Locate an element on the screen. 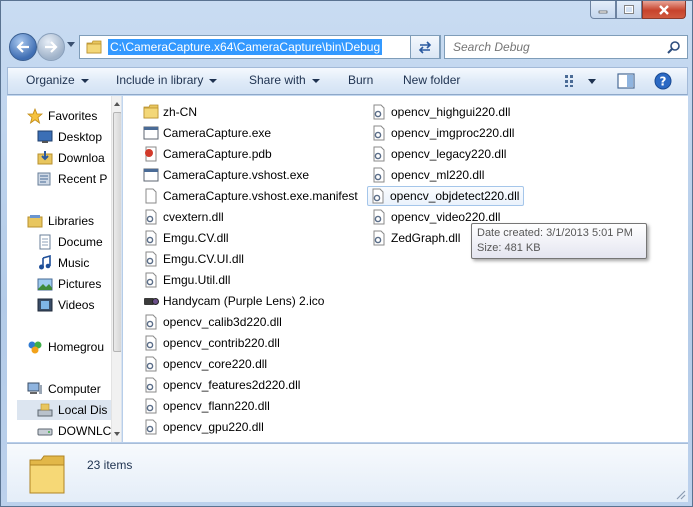 Image resolution: width=693 pixels, height=507 pixels. include-in-library-menu: Include in library is located at coordinates (167, 80).